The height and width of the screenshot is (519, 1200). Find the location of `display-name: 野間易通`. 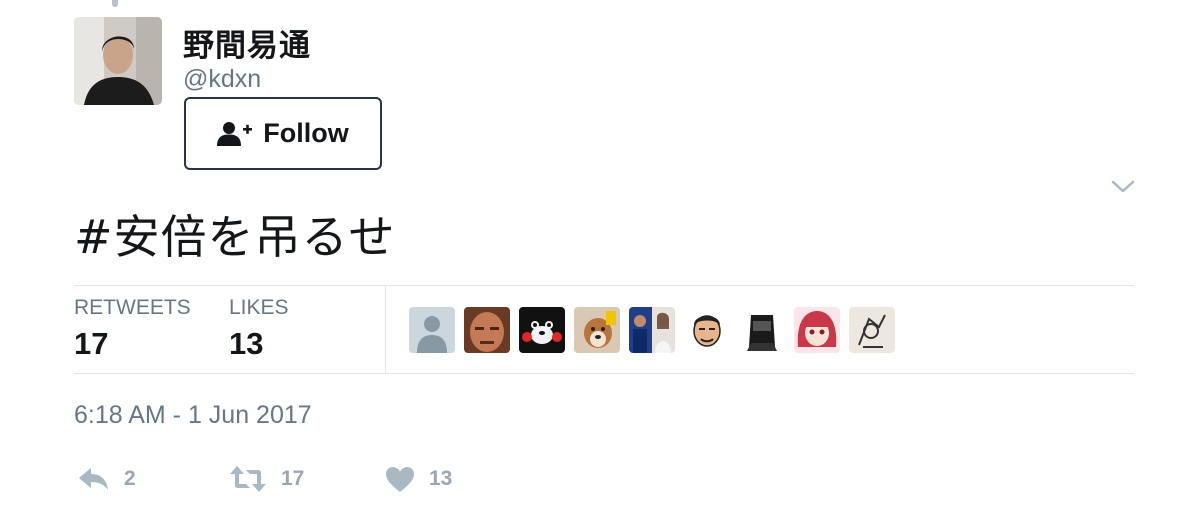

display-name: 野間易通 is located at coordinates (247, 42).